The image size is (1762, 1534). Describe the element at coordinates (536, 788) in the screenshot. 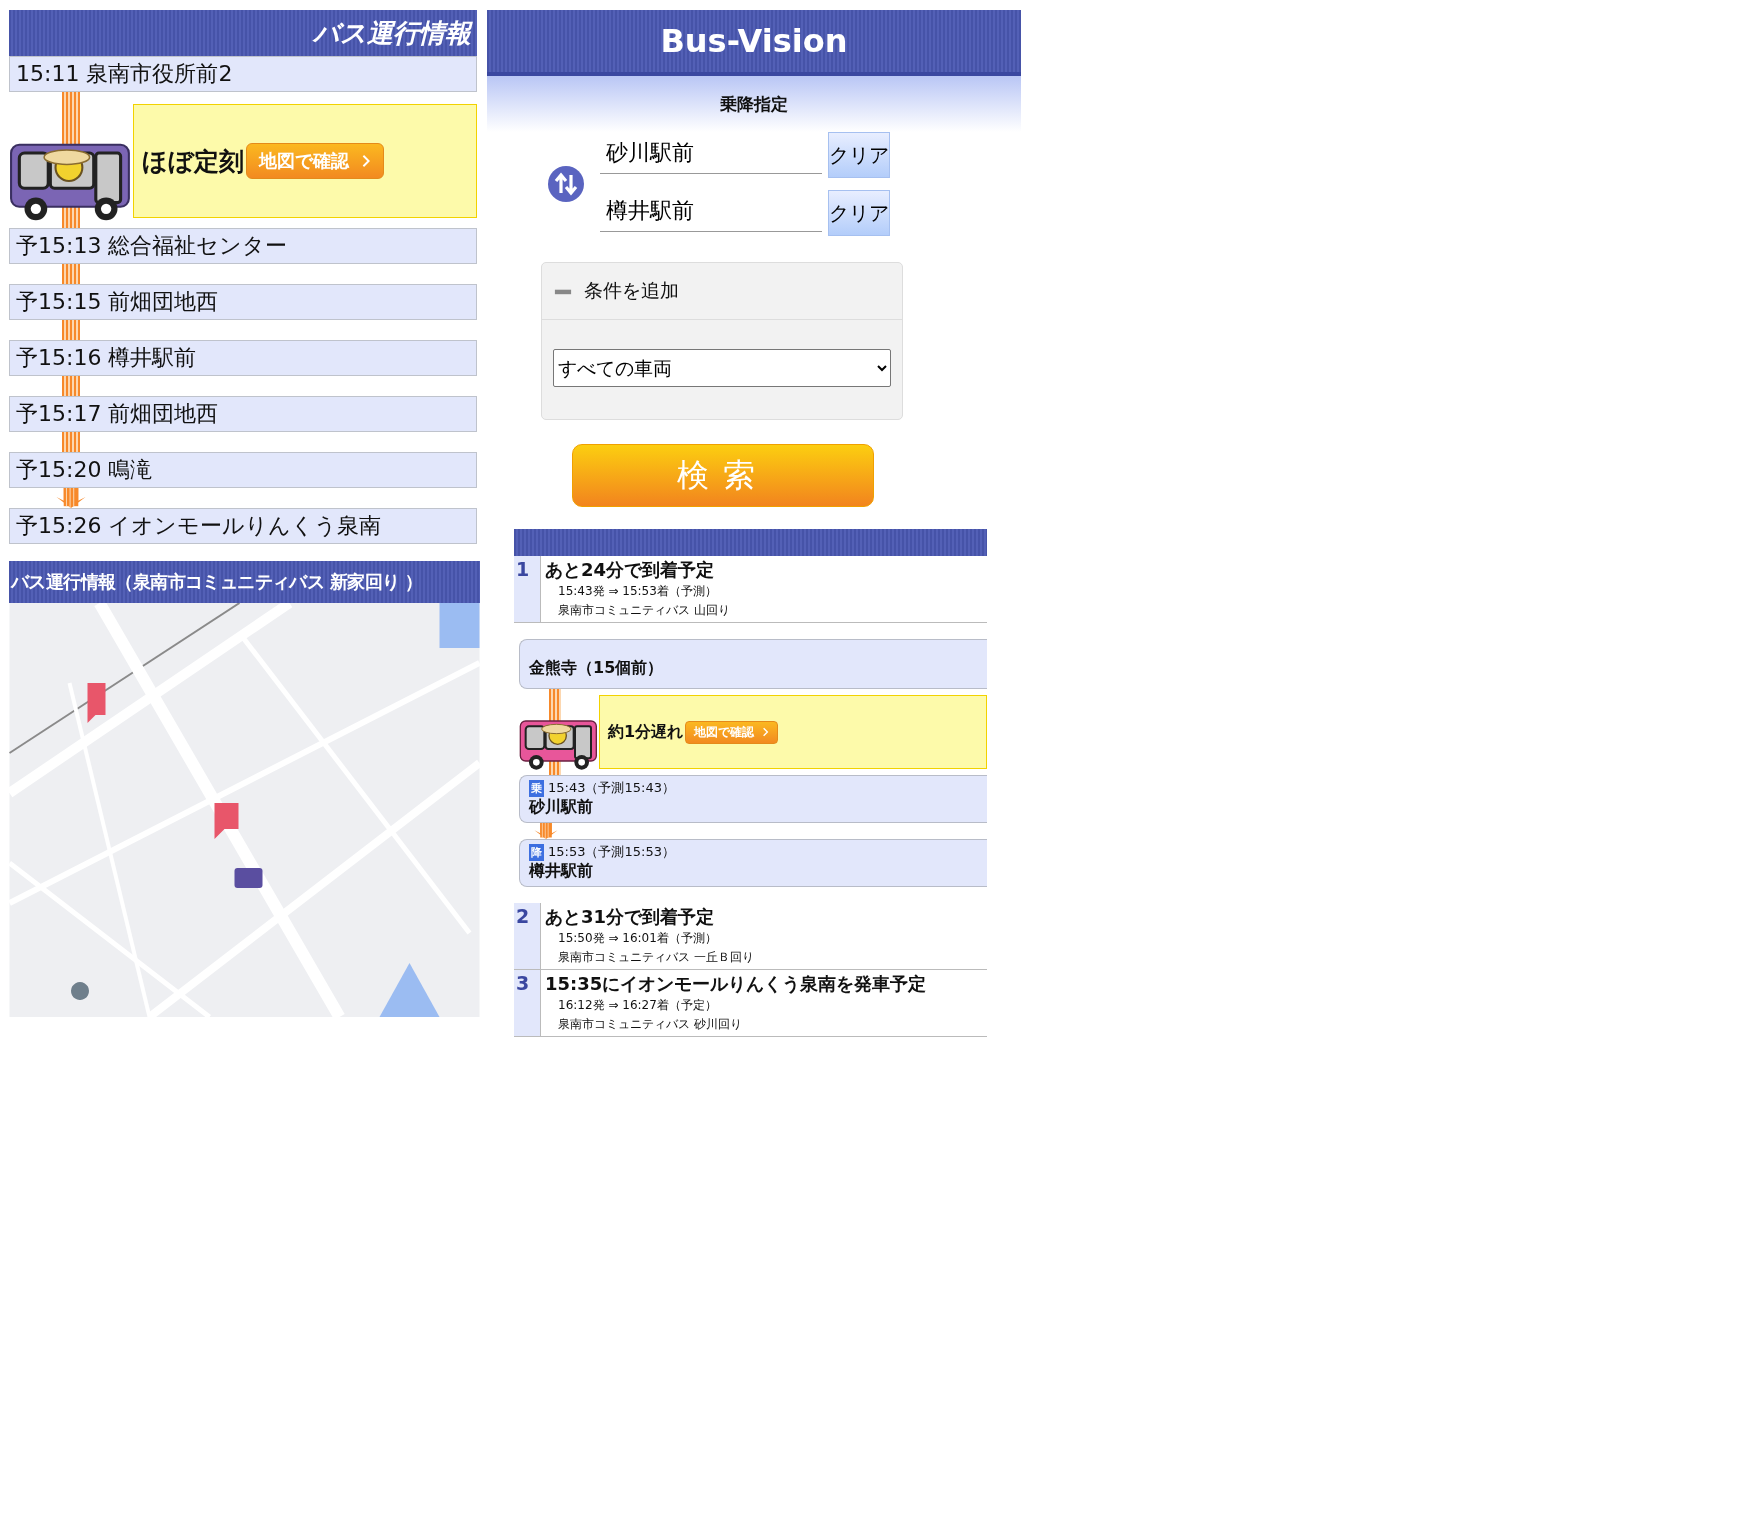

I see `stop-badge: 乗` at that location.